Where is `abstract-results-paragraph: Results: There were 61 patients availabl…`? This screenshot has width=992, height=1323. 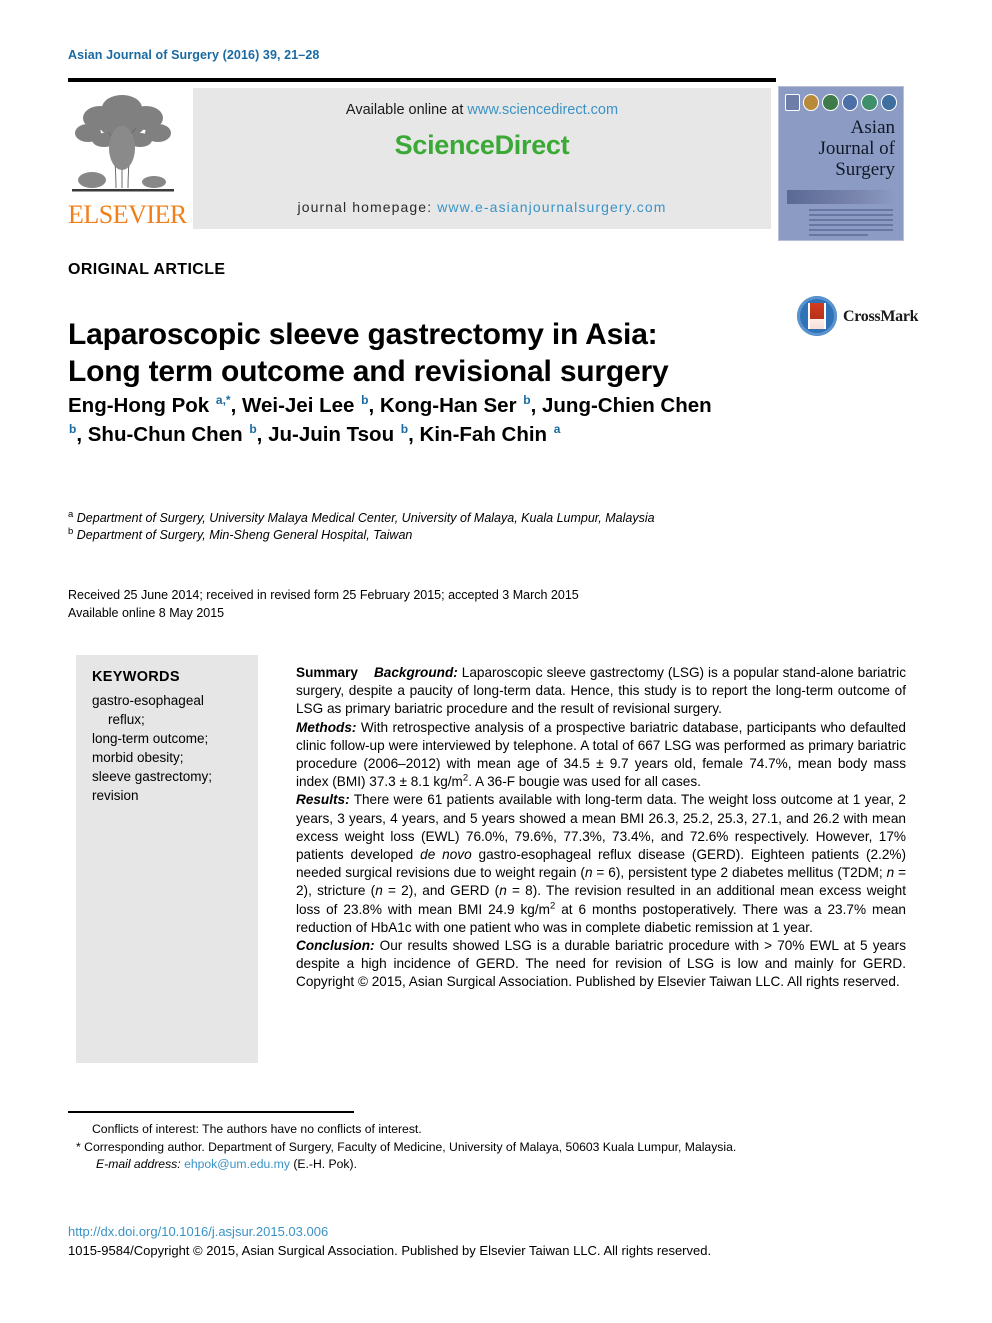
abstract-results-paragraph: Results: There were 61 patients availabl… is located at coordinates (601, 864).